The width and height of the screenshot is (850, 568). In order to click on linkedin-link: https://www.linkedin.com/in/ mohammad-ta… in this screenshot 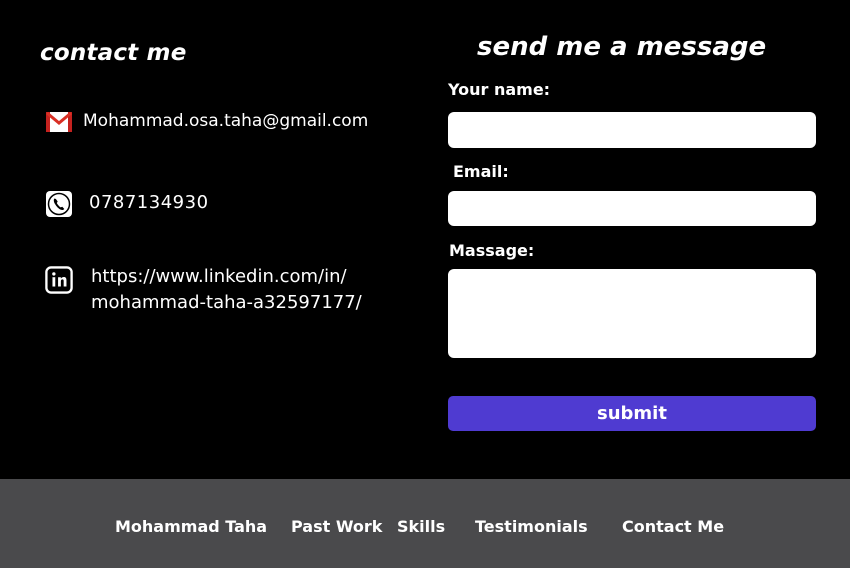, I will do `click(241, 290)`.